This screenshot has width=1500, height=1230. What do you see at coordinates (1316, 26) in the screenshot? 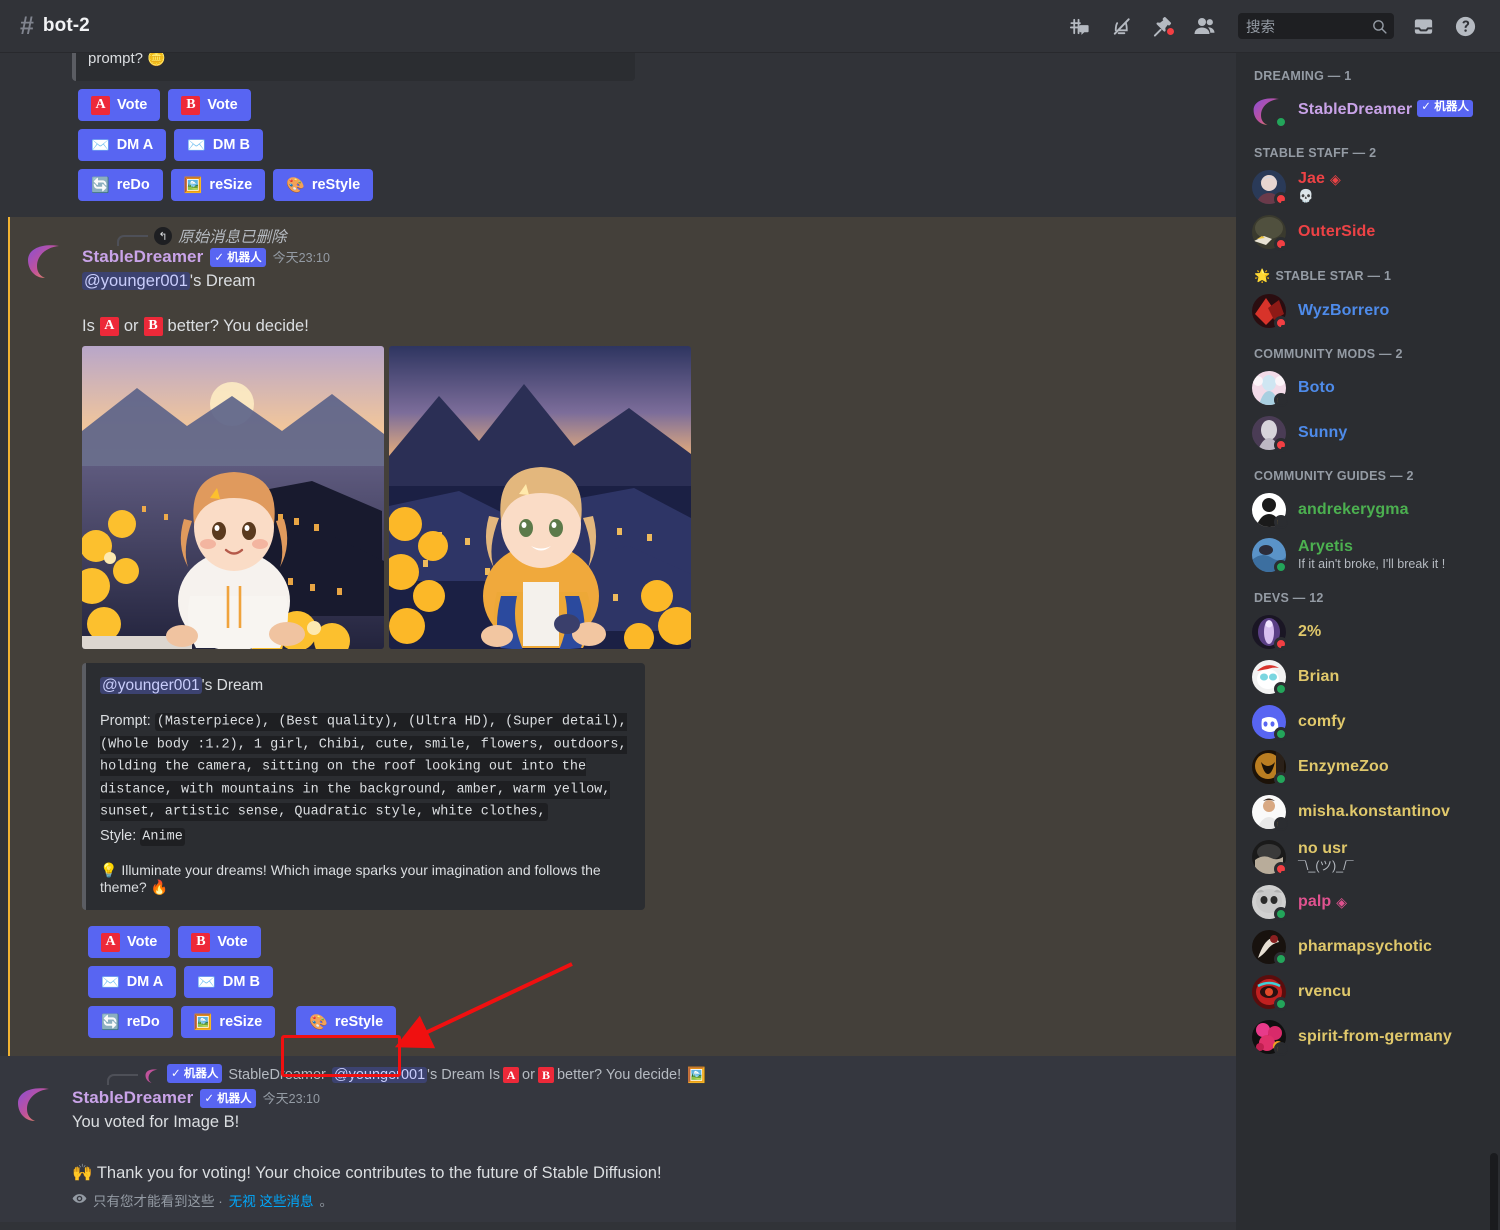
I see `search-input: 搜索` at bounding box center [1316, 26].